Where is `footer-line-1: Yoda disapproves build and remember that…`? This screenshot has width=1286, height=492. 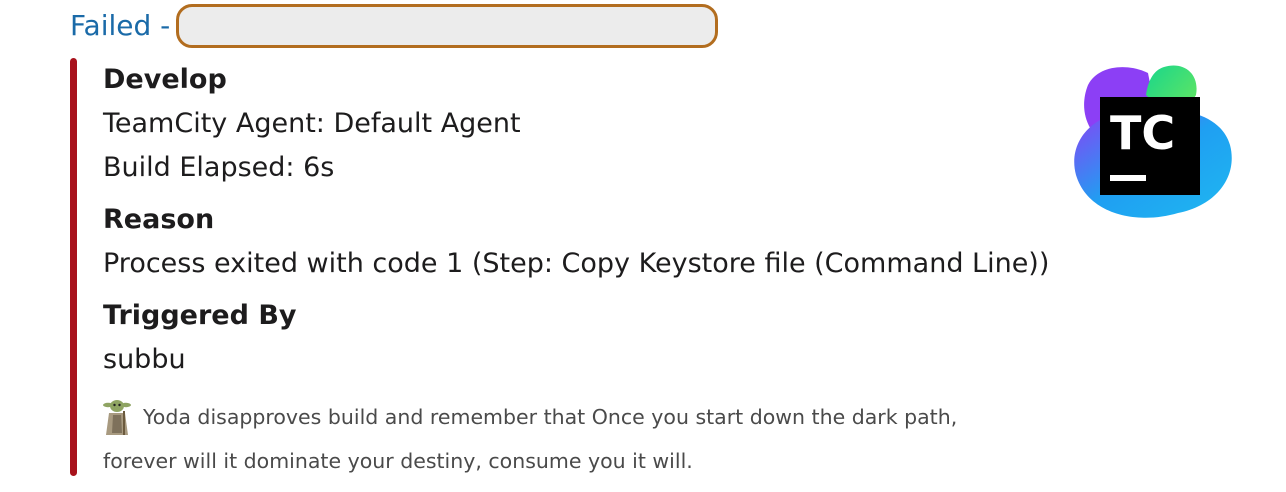
footer-line-1: Yoda disapproves build and remember that… is located at coordinates (550, 417).